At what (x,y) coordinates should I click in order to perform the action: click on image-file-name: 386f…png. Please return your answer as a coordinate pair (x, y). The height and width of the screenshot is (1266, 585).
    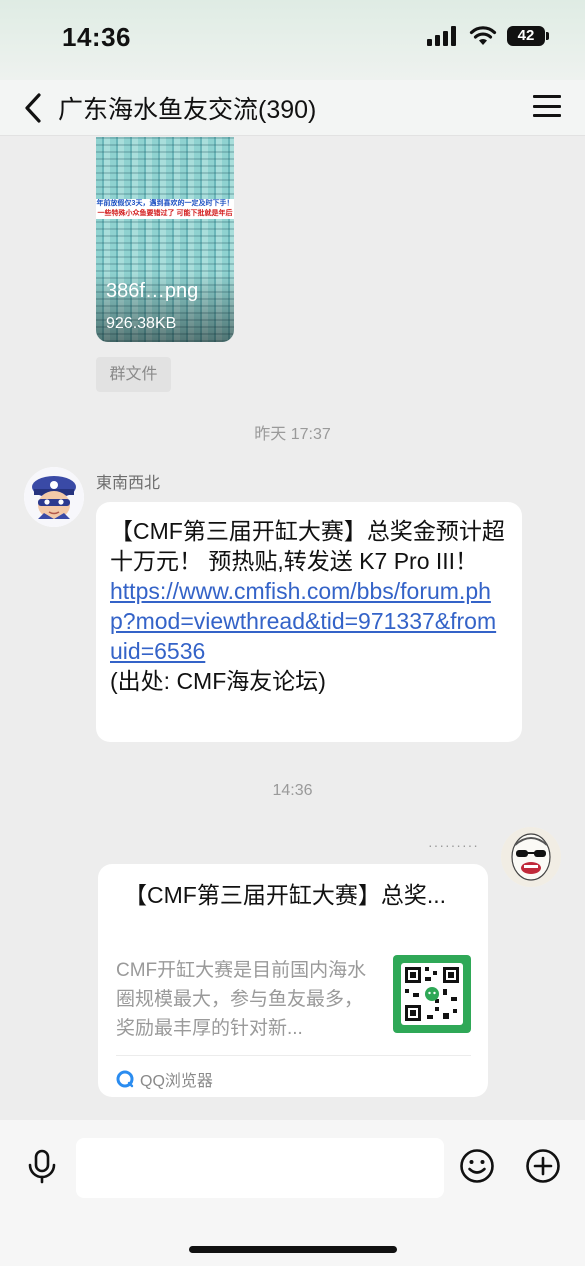
    Looking at the image, I should click on (152, 291).